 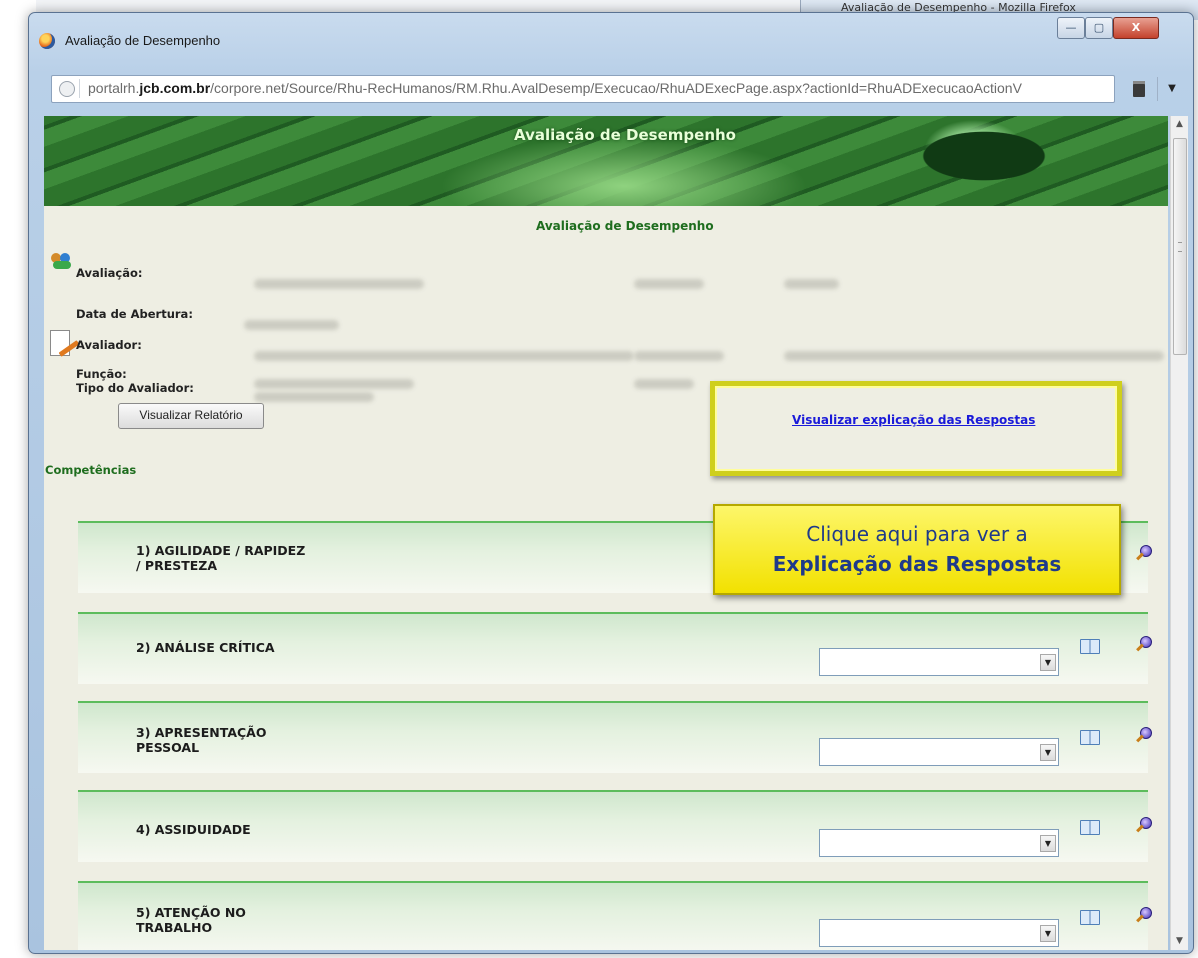 I want to click on clipboard-icon, so click(x=1139, y=89).